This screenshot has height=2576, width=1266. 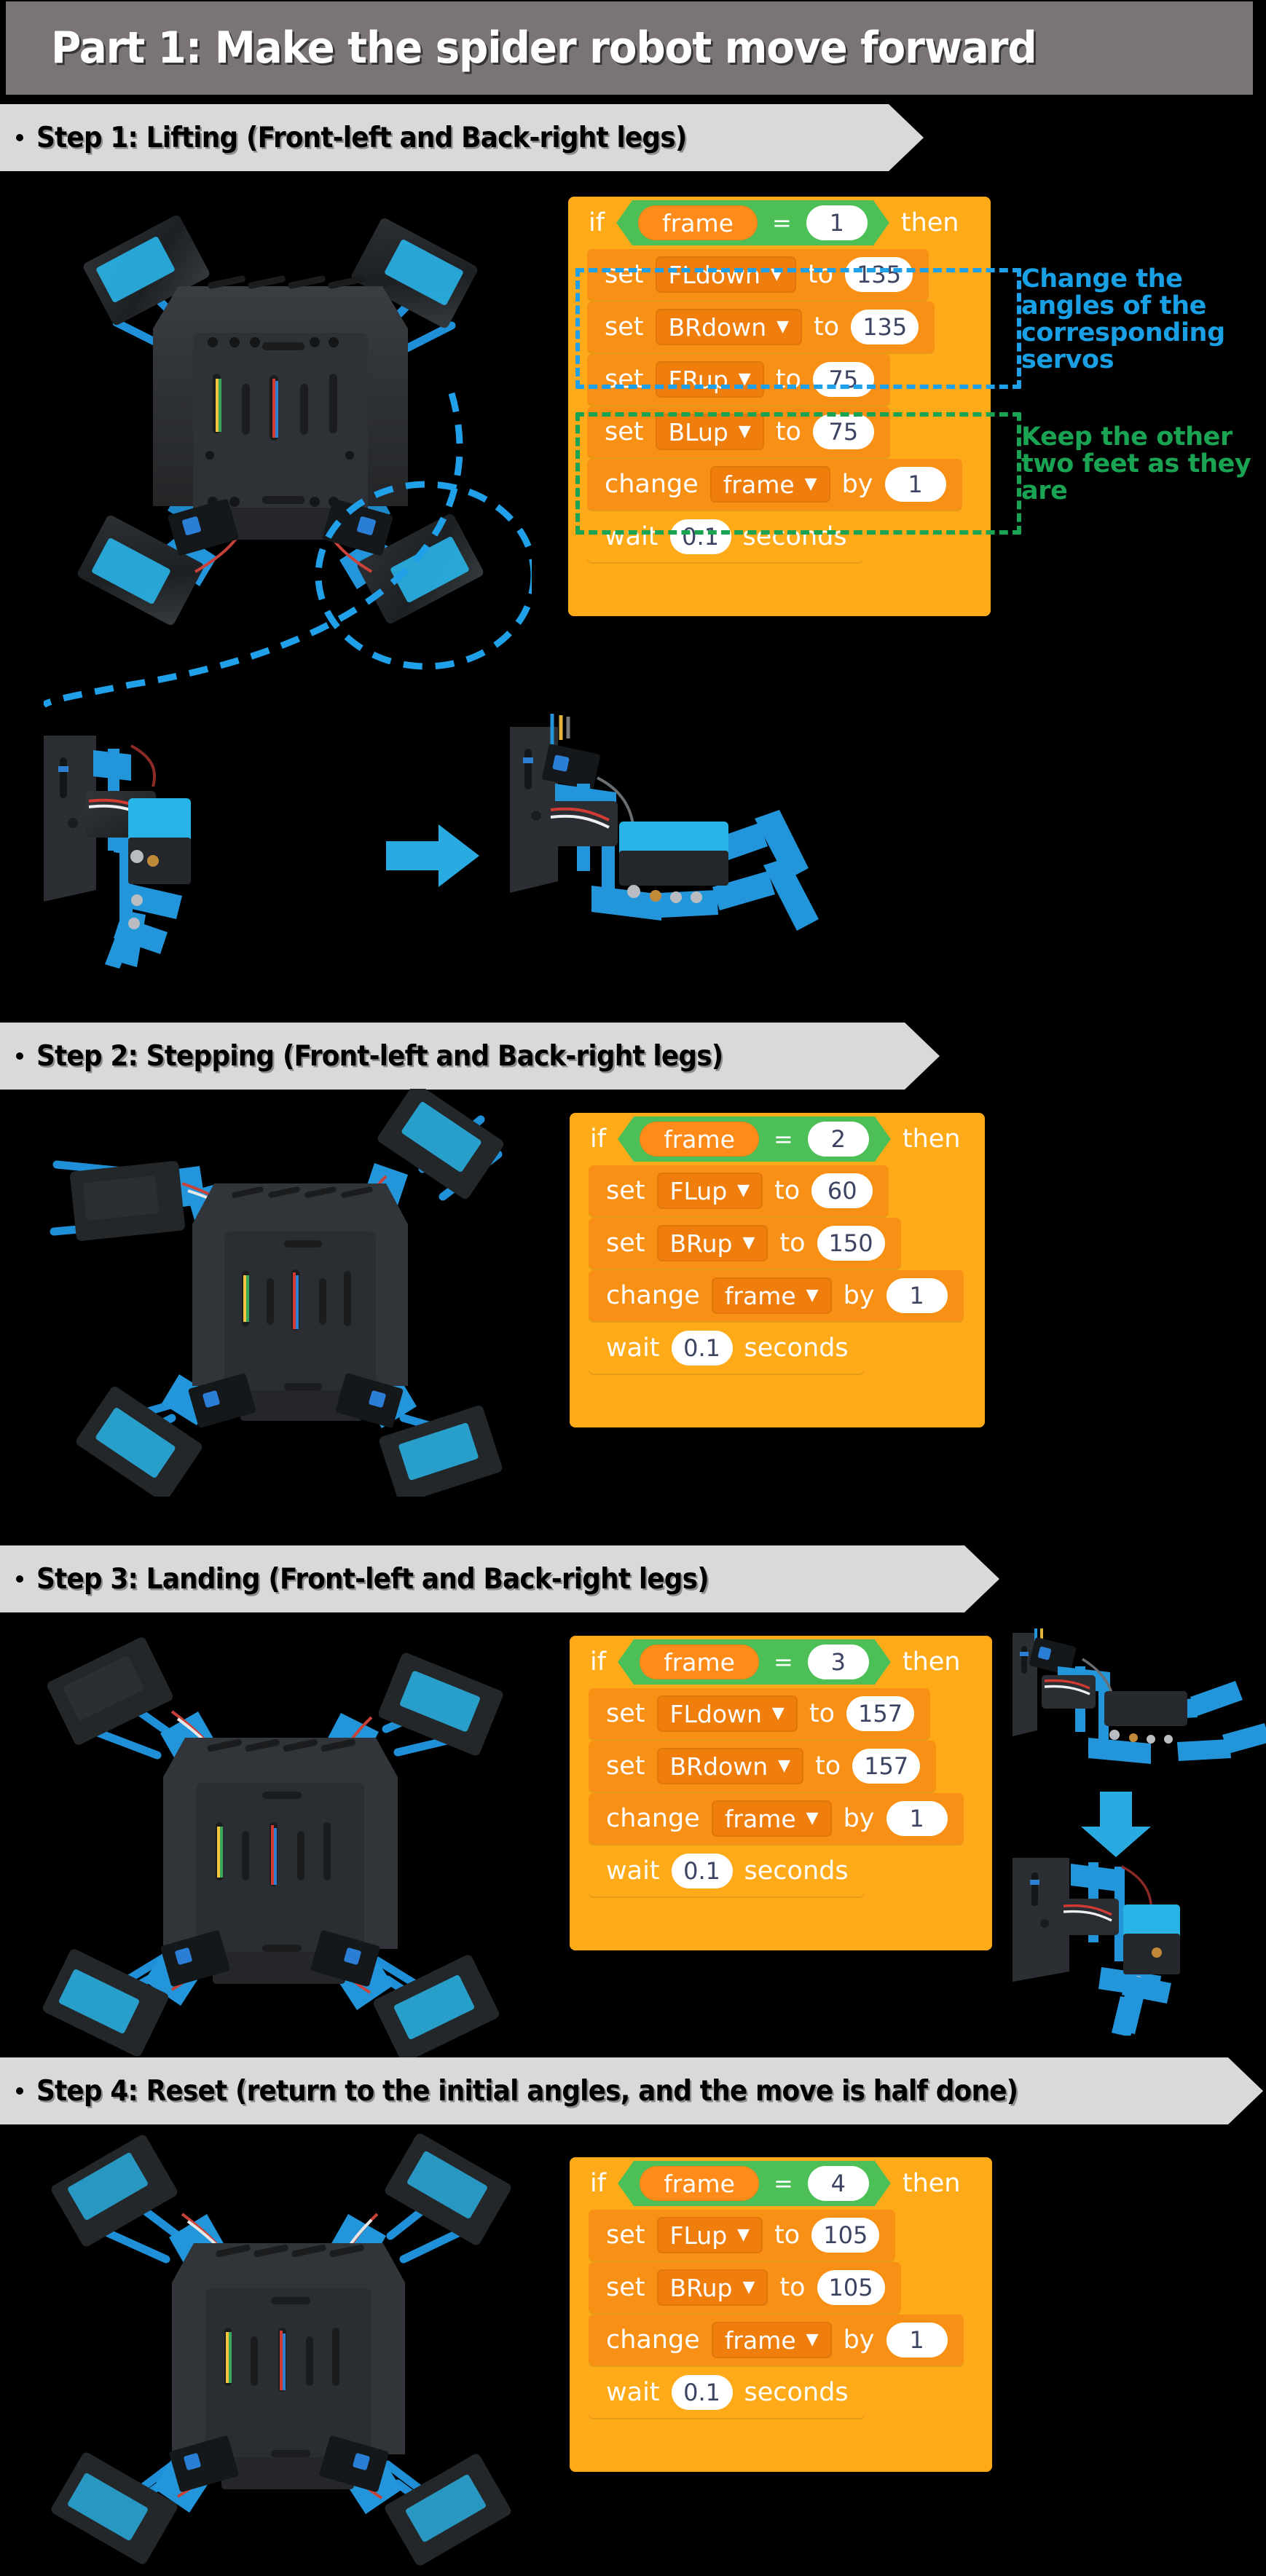 I want to click on angle-input-flup: 105, so click(x=845, y=2235).